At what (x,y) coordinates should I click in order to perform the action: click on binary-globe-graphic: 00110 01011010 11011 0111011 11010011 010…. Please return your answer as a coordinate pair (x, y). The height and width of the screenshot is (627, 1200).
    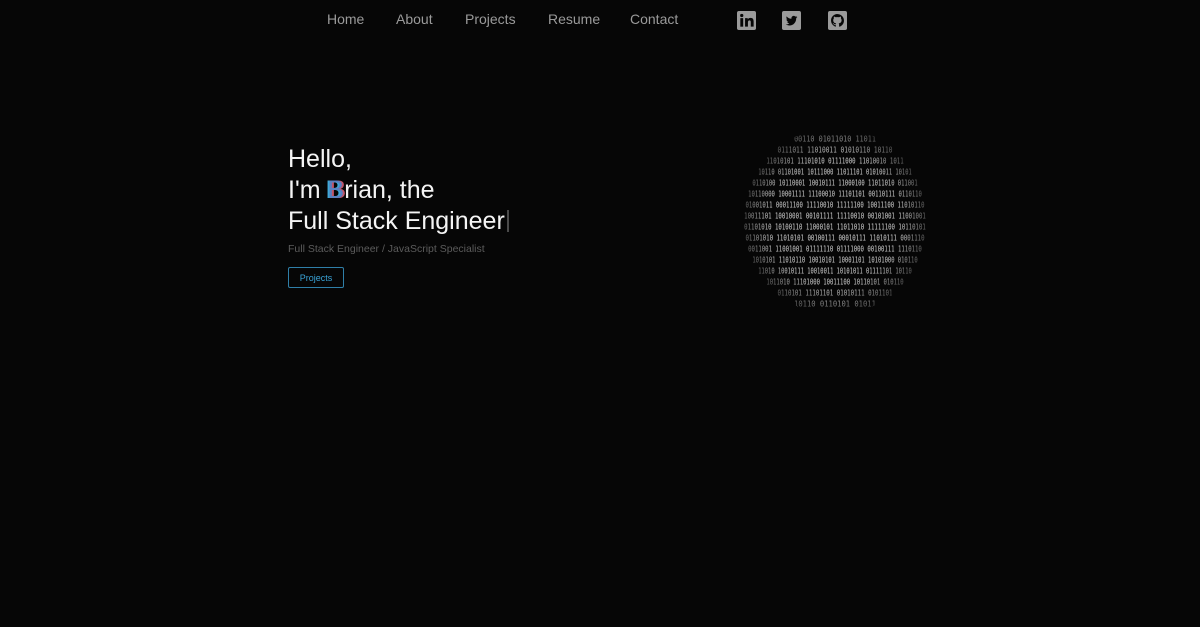
    Looking at the image, I should click on (835, 221).